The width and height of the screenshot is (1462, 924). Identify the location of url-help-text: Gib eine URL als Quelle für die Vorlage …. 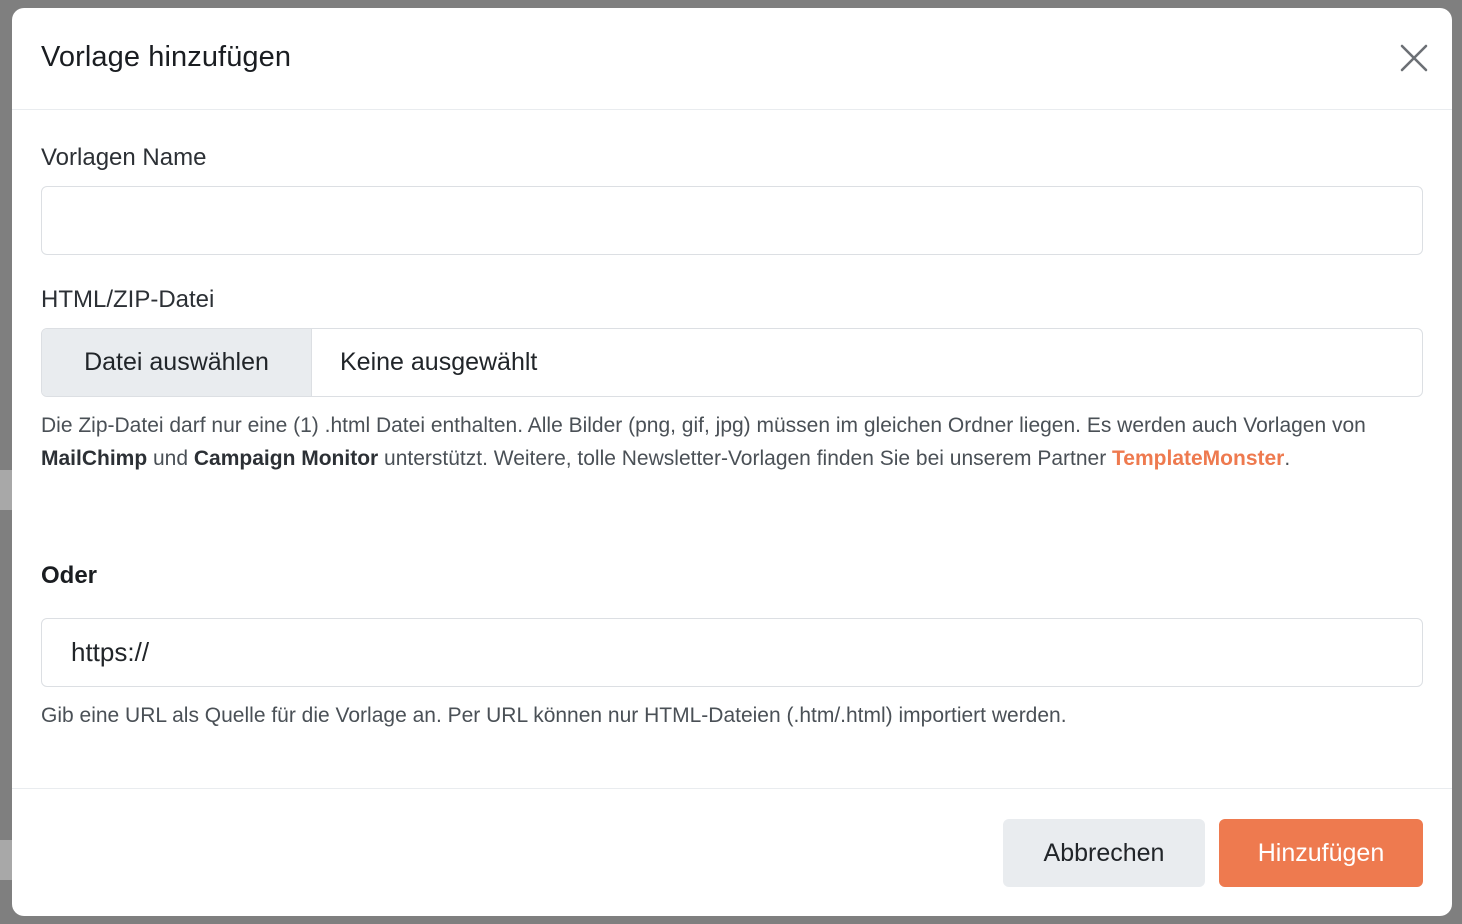
(554, 715).